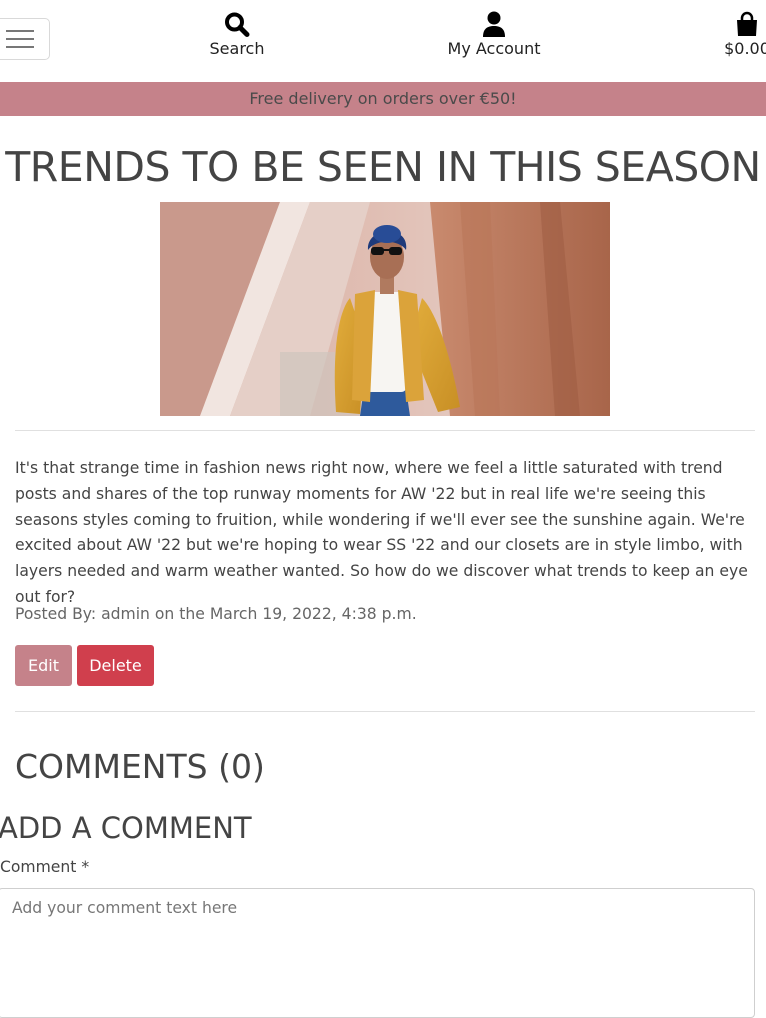 The image size is (766, 1018). Describe the element at coordinates (126, 828) in the screenshot. I see `add-comment-heading: ADD A COMMENT` at that location.